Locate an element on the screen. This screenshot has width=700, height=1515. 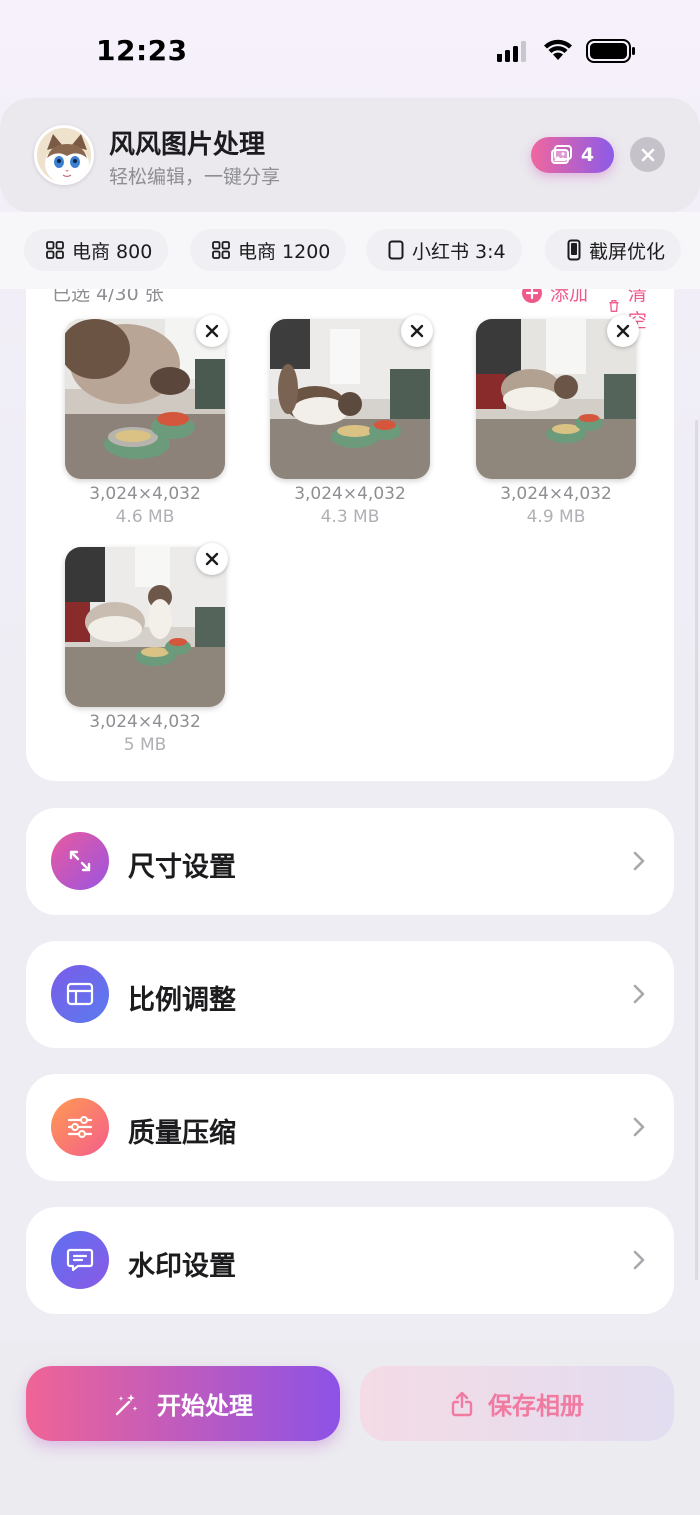
preset-label: 小红书 3:4 is located at coordinates (459, 251).